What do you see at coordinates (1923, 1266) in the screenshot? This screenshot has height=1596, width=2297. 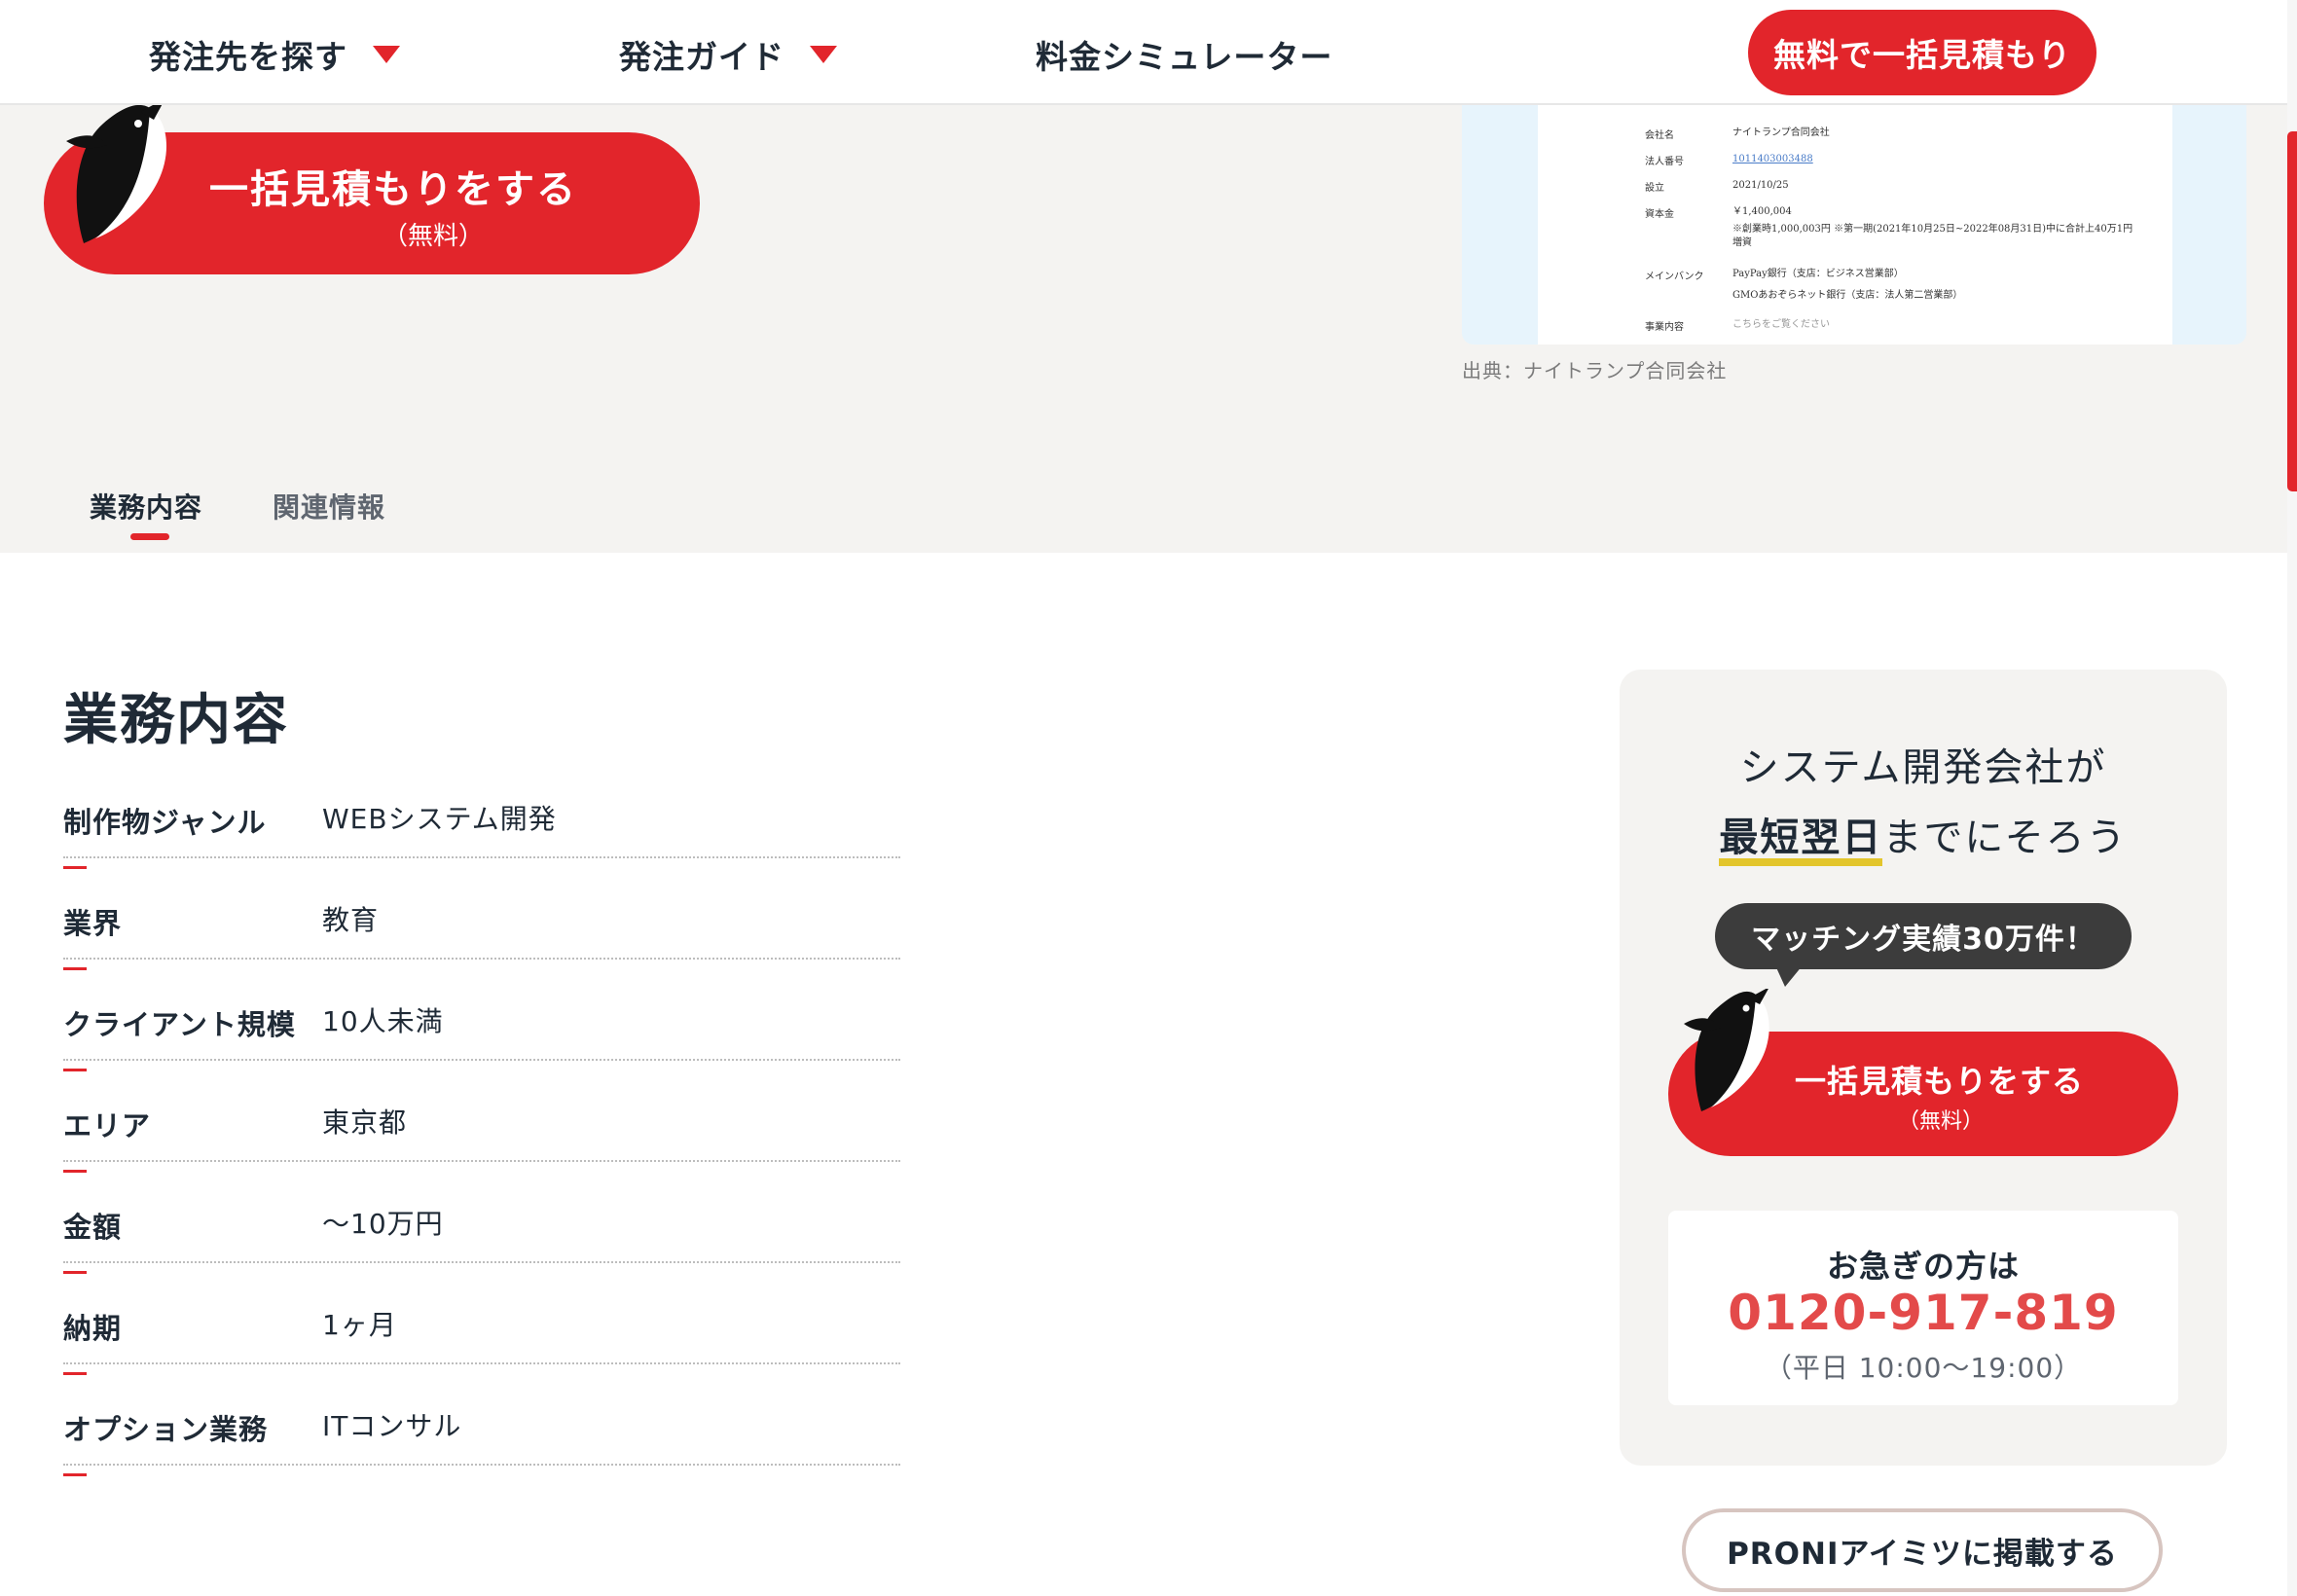 I see `phone-title: お急ぎの方は` at bounding box center [1923, 1266].